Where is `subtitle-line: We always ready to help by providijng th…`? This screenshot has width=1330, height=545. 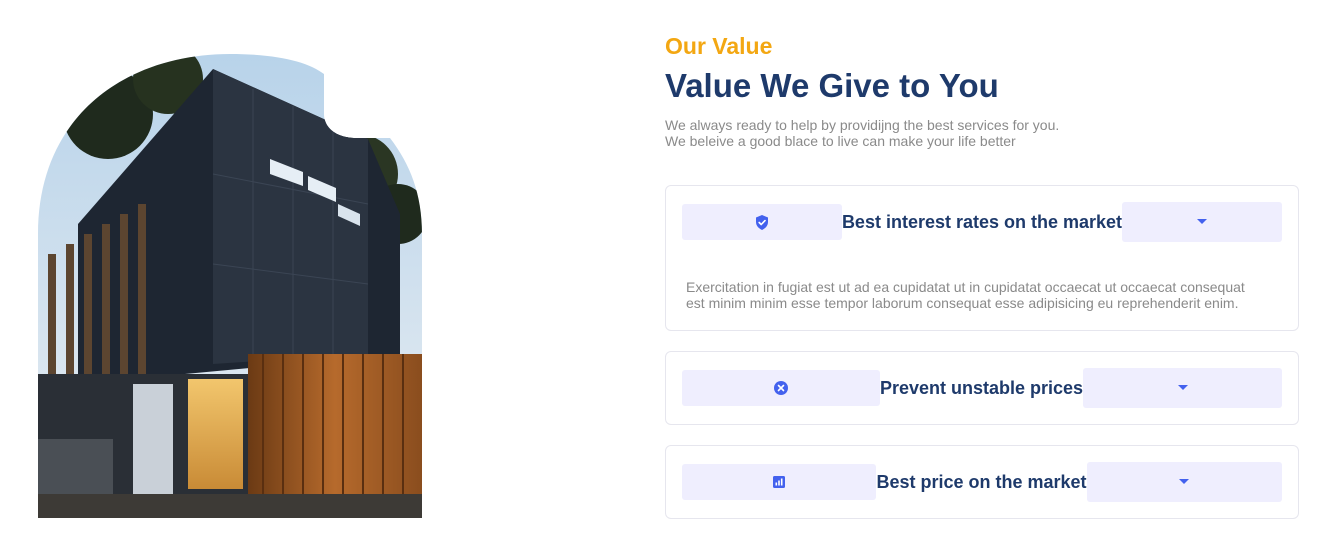
subtitle-line: We always ready to help by providijng th… is located at coordinates (862, 125).